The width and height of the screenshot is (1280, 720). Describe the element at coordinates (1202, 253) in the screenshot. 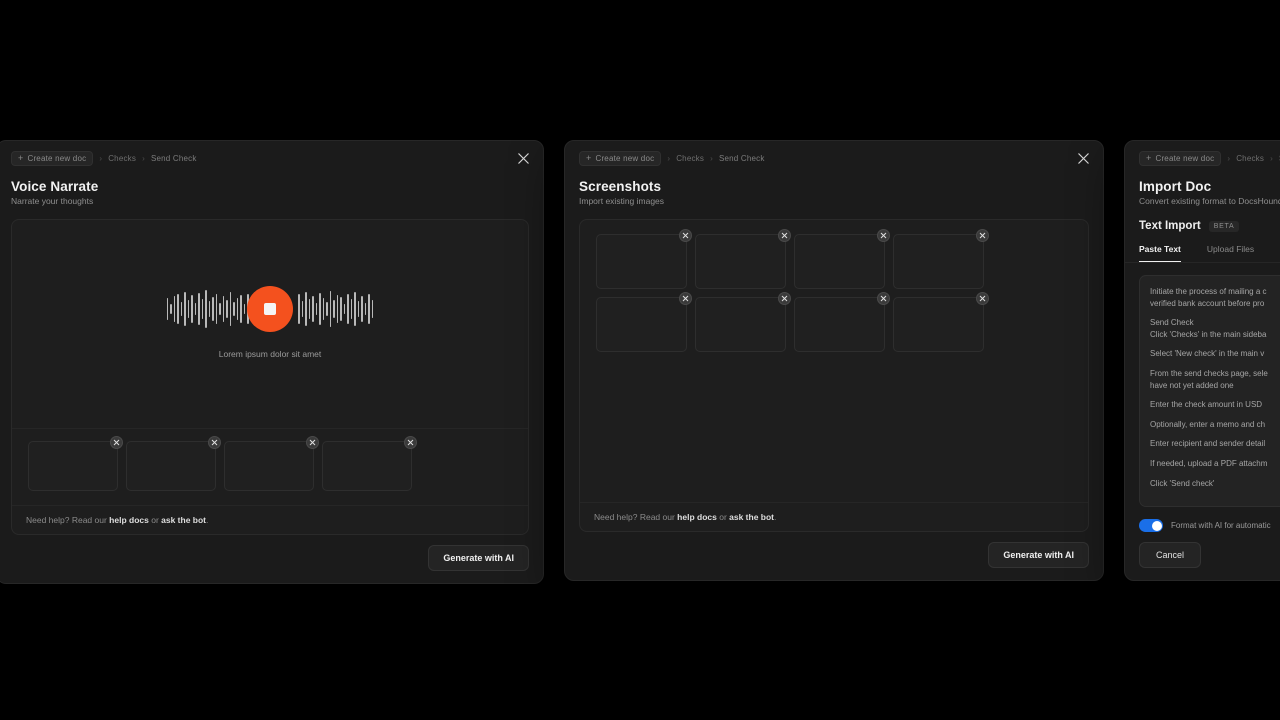

I see `import-tabs: Paste Text Upload Files` at that location.